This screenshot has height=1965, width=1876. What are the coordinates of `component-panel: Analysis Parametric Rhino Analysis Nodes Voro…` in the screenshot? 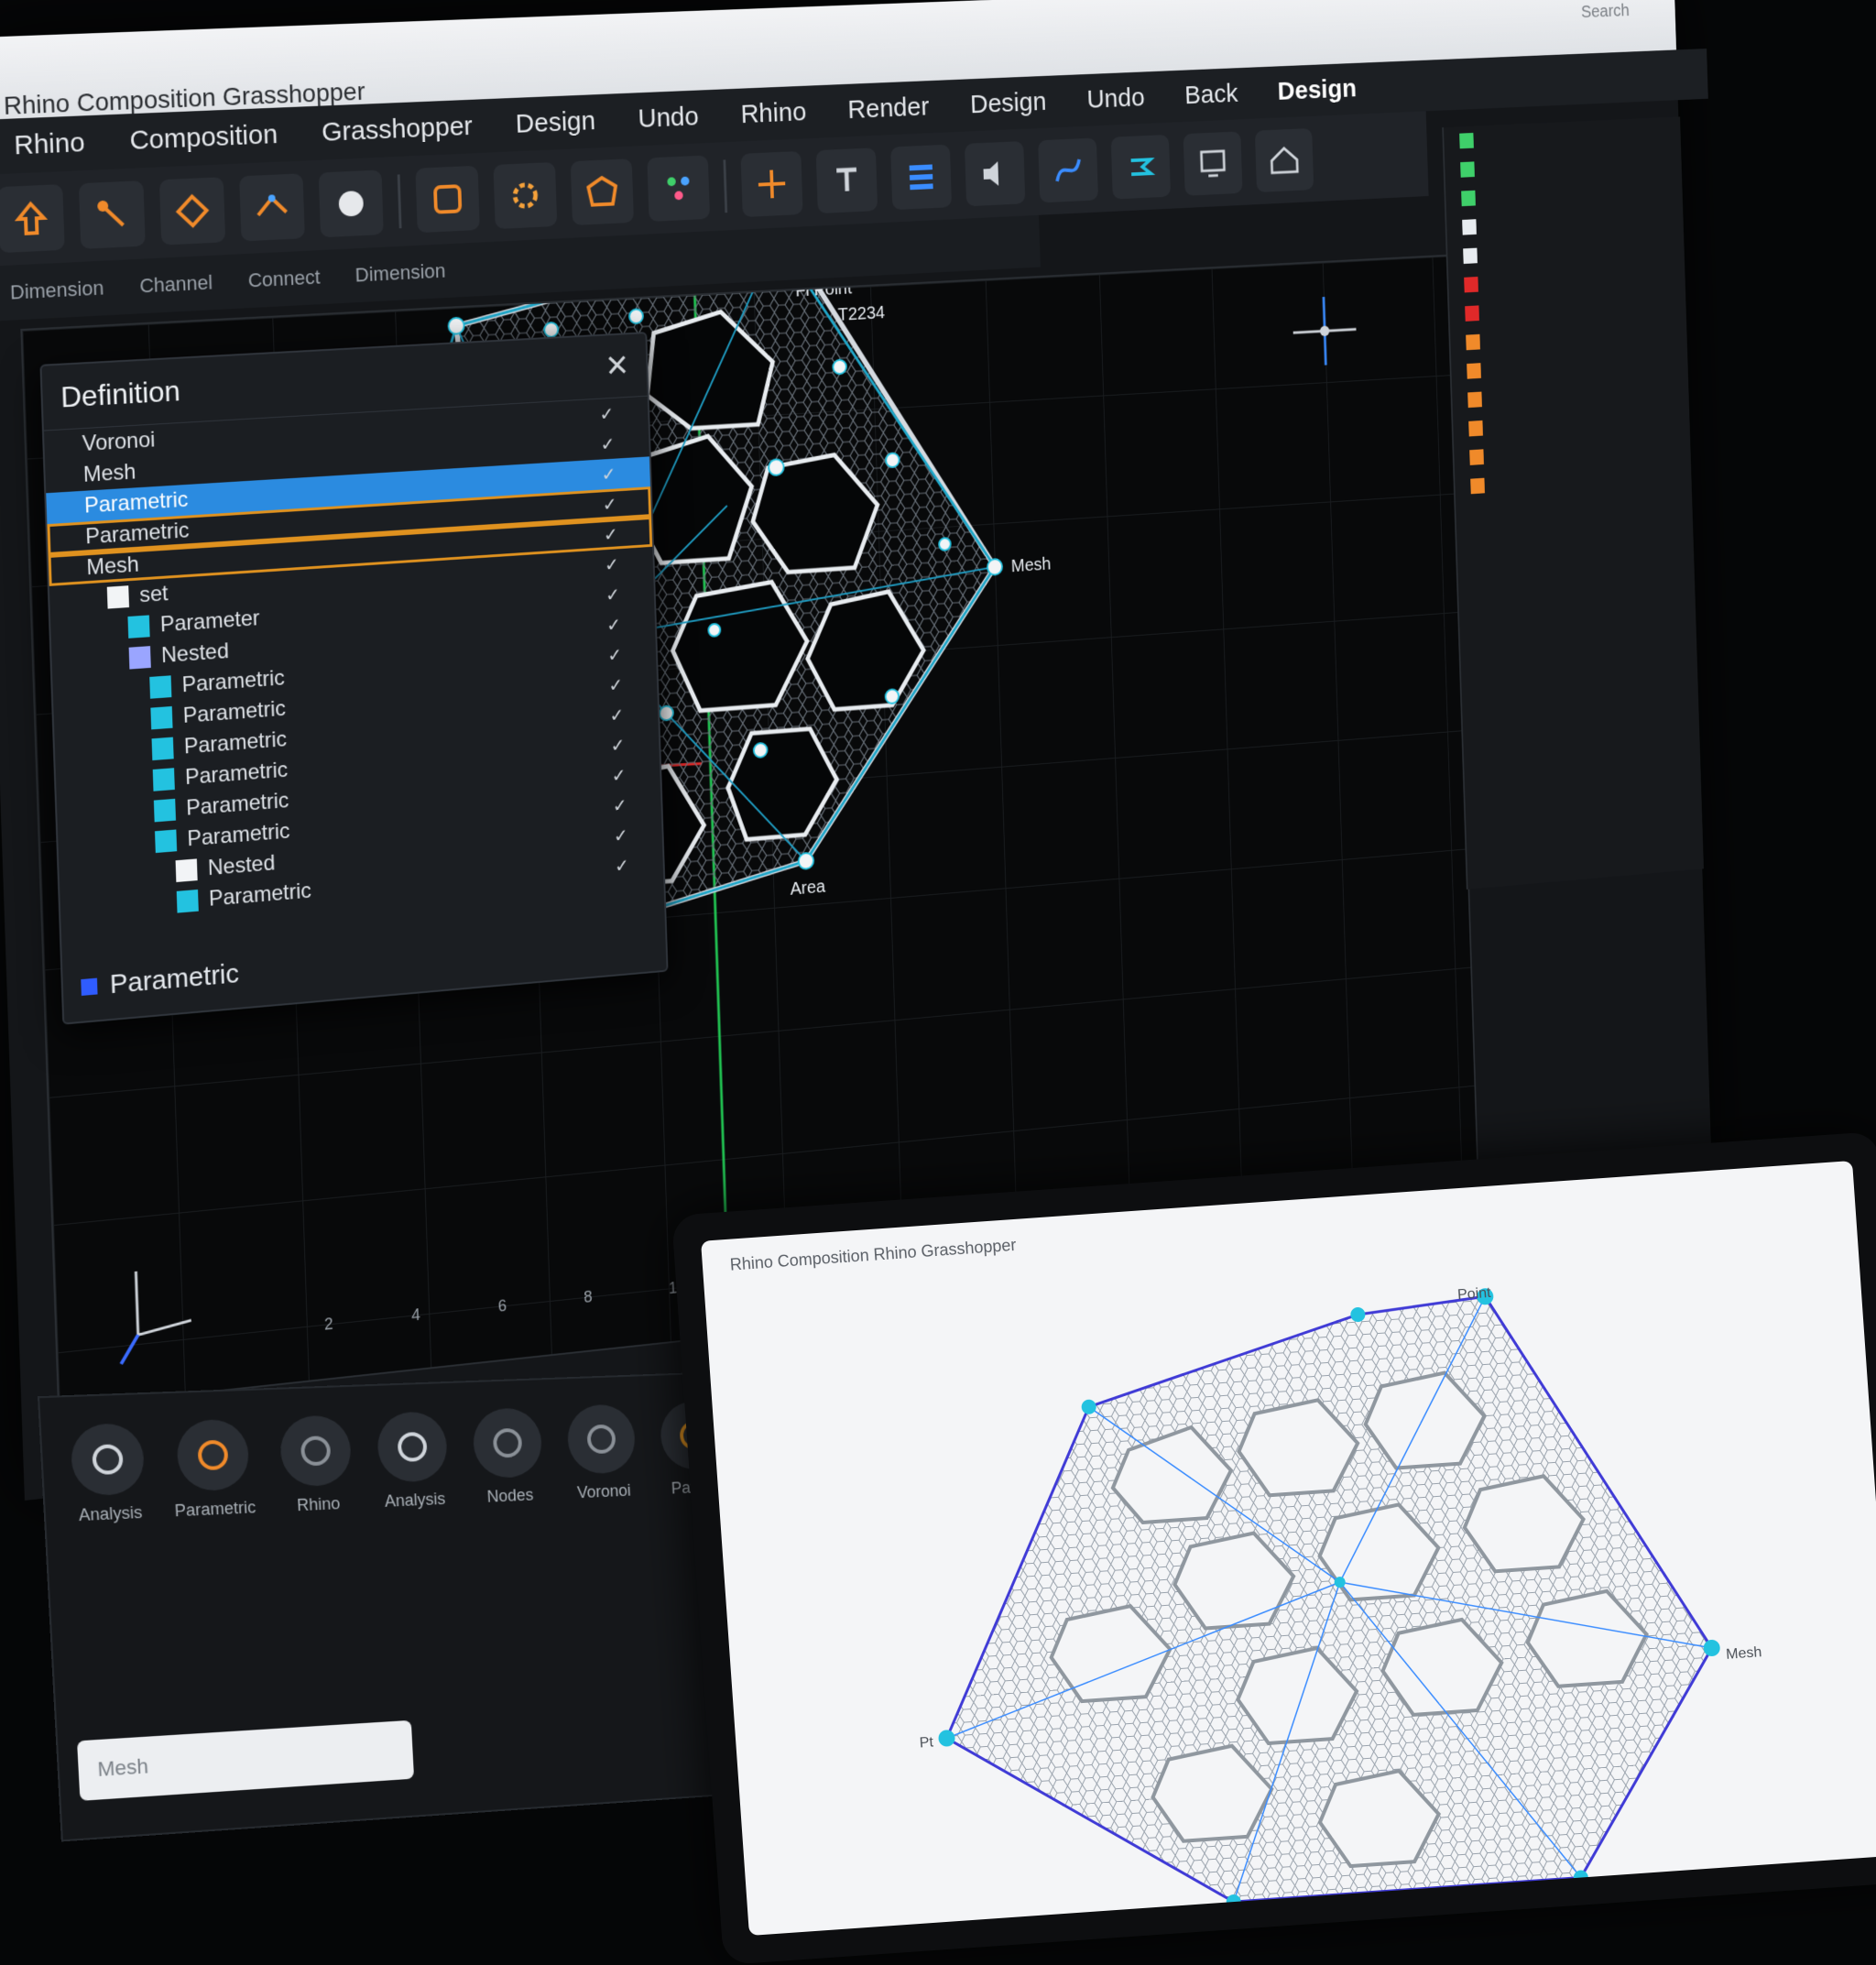 It's located at (395, 1606).